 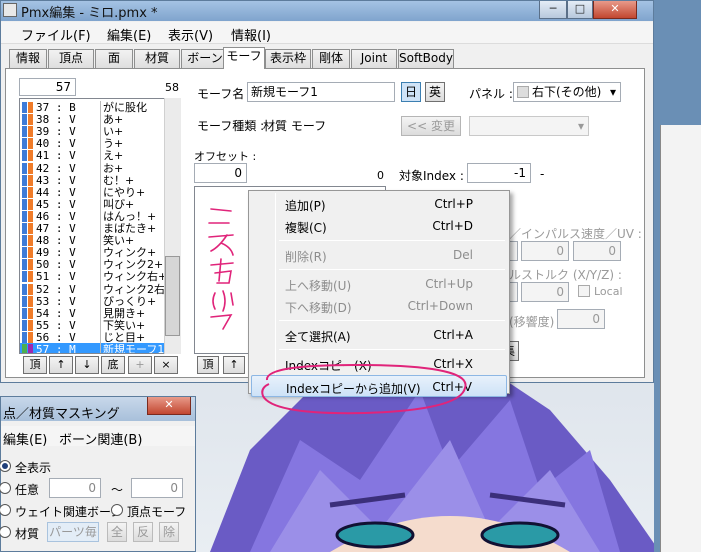 What do you see at coordinates (172, 296) in the screenshot?
I see `scrollbar-thumb` at bounding box center [172, 296].